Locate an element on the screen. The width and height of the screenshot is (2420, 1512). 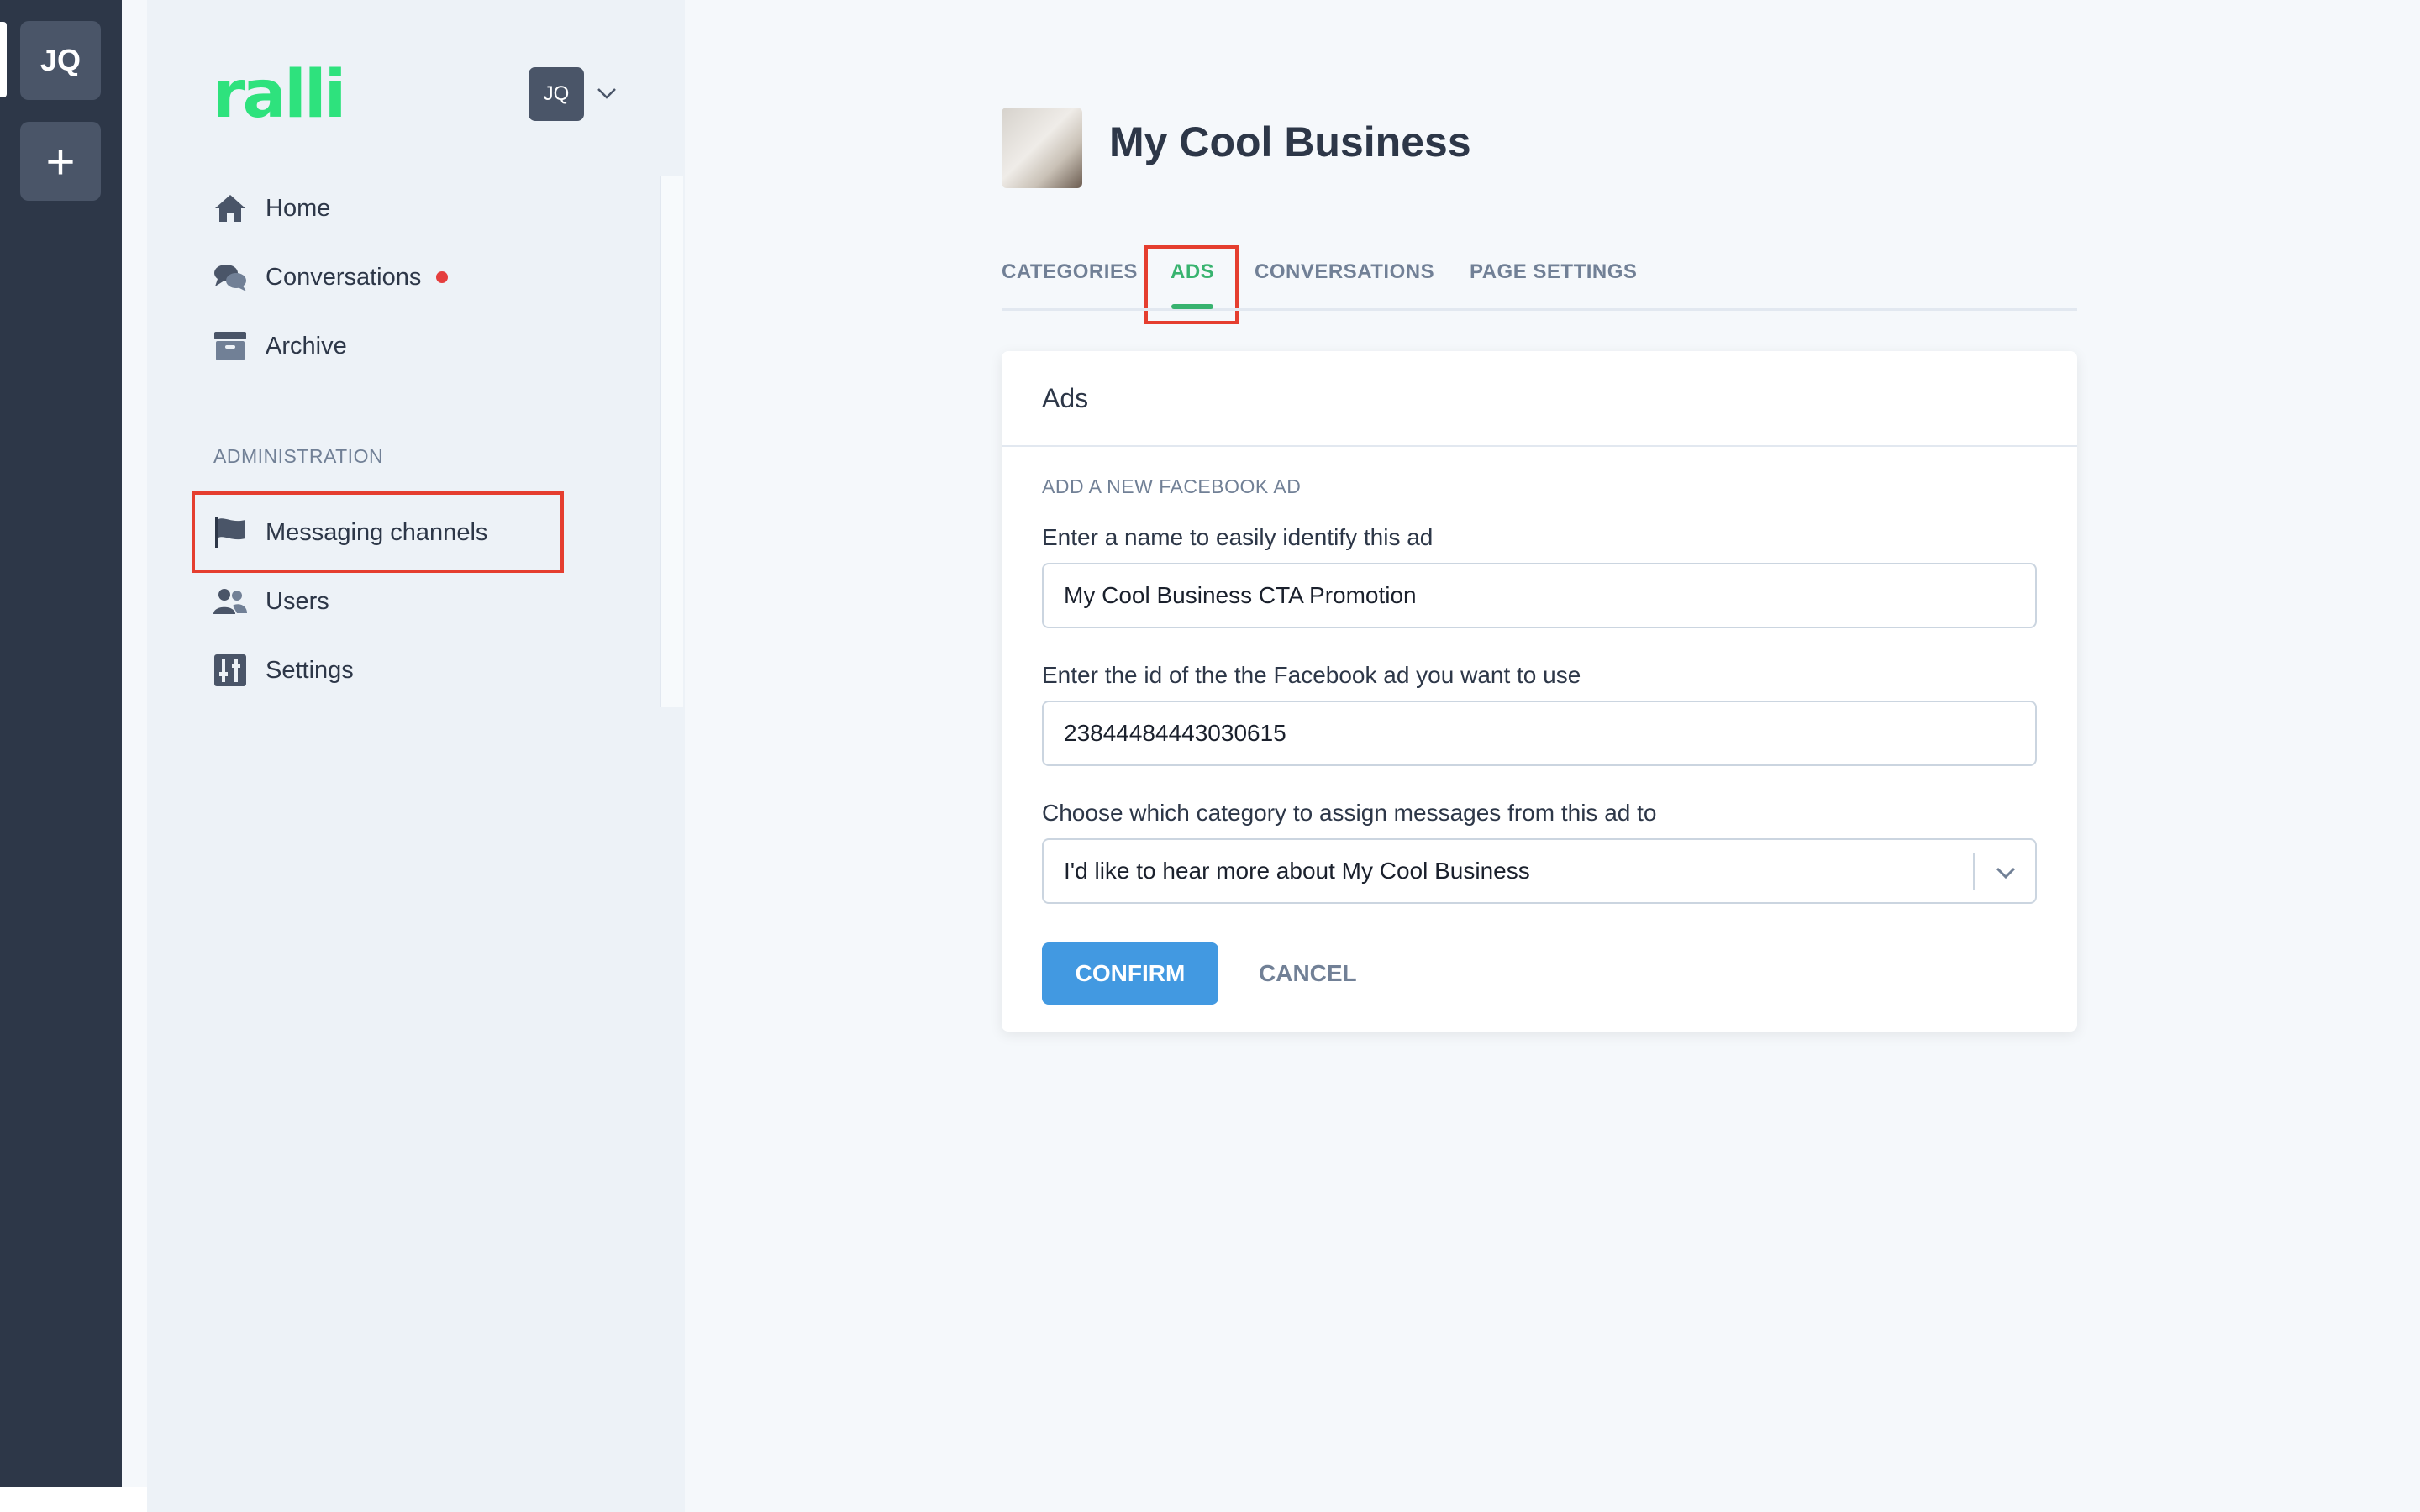
nav-item-home: Home is located at coordinates (271, 208).